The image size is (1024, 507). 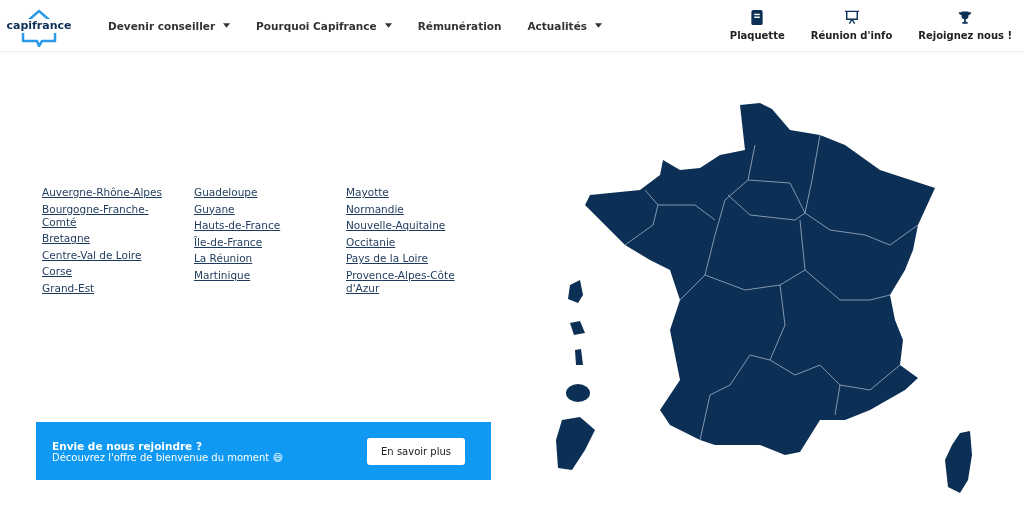 What do you see at coordinates (264, 225) in the screenshot?
I see `region-link: Hauts-de-France` at bounding box center [264, 225].